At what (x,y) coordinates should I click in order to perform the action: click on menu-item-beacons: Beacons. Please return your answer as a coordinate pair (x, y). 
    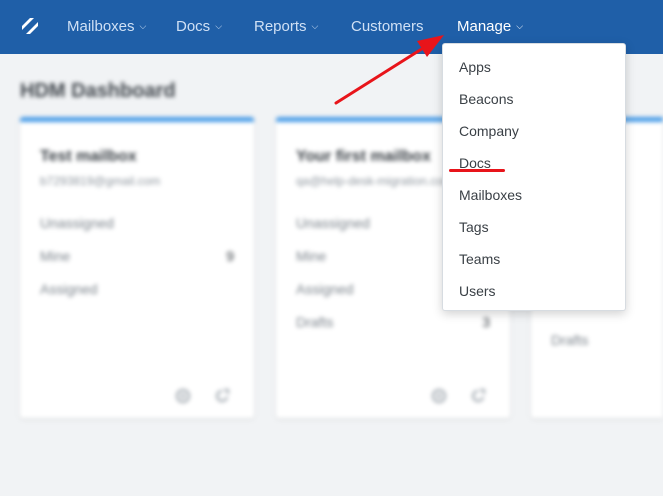
    Looking at the image, I should click on (486, 99).